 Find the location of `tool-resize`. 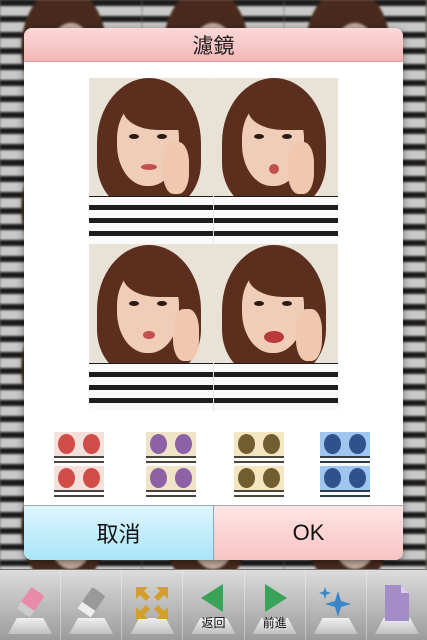

tool-resize is located at coordinates (153, 605).